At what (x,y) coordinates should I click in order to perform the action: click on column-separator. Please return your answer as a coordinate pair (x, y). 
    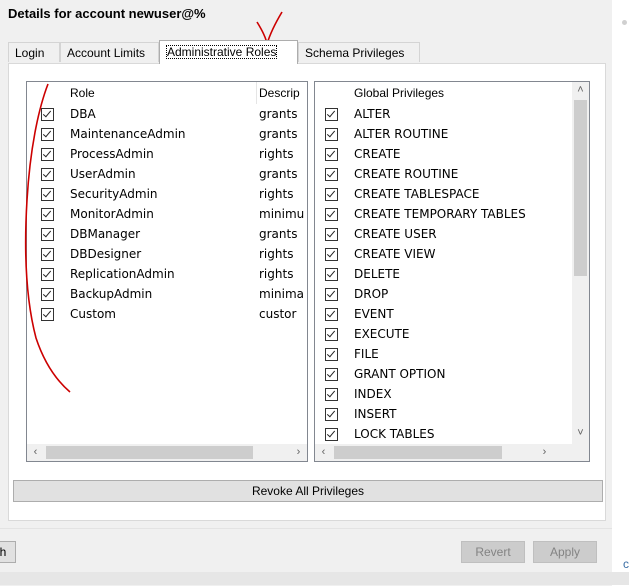
    Looking at the image, I should click on (256, 93).